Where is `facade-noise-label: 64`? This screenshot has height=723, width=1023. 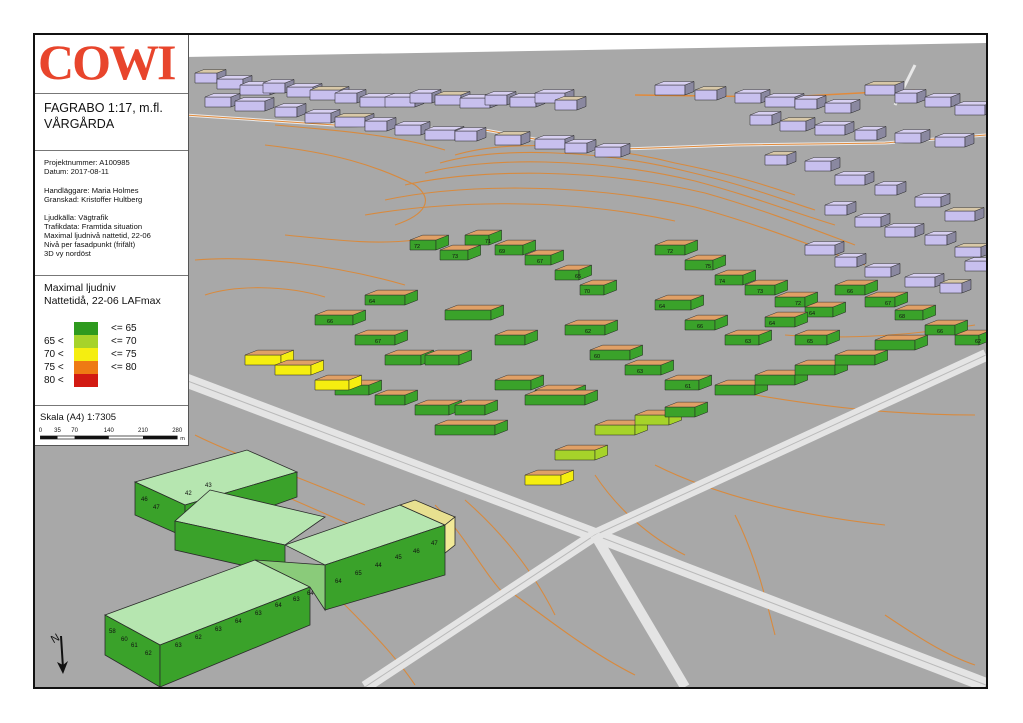 facade-noise-label: 64 is located at coordinates (812, 314).